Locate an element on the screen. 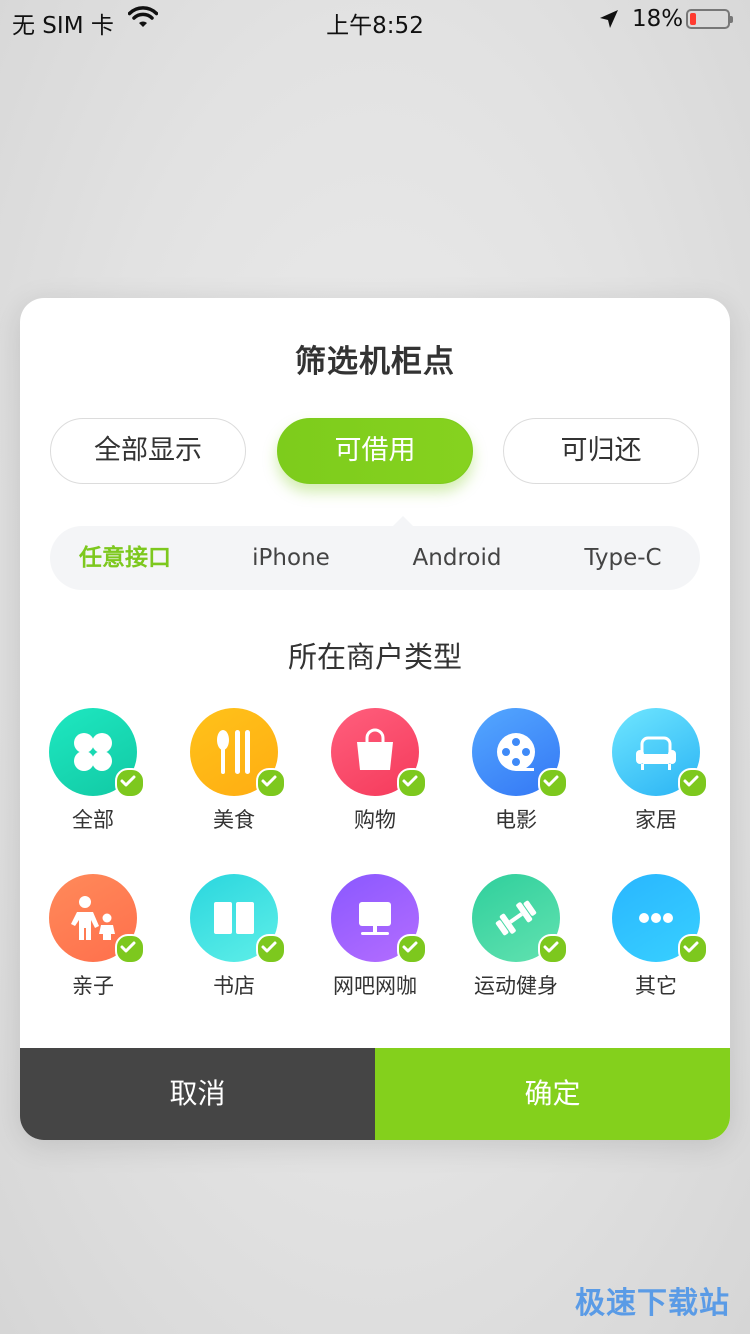 Image resolution: width=750 pixels, height=1334 pixels. modal-title: 筛选机柜点 is located at coordinates (375, 362).